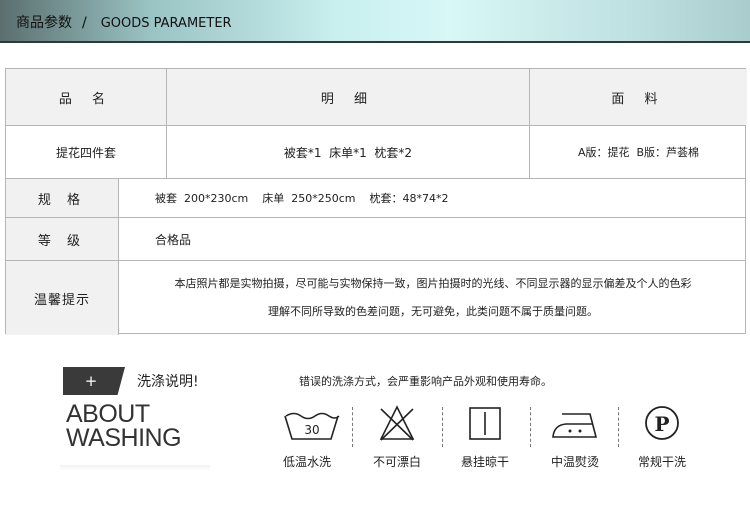  I want to click on about-washing-heading: ABOUT WASHING, so click(124, 426).